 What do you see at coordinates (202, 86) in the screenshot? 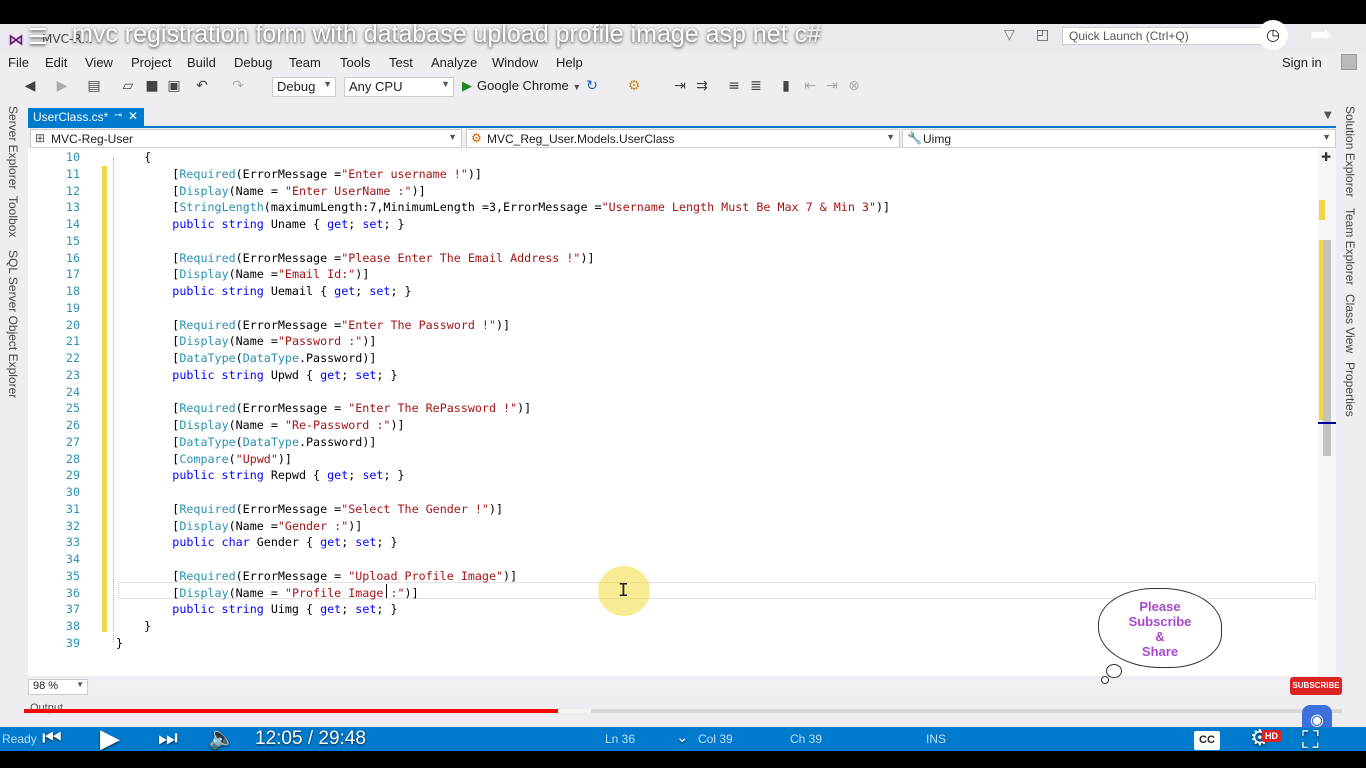
I see `undo-icon: ↶` at bounding box center [202, 86].